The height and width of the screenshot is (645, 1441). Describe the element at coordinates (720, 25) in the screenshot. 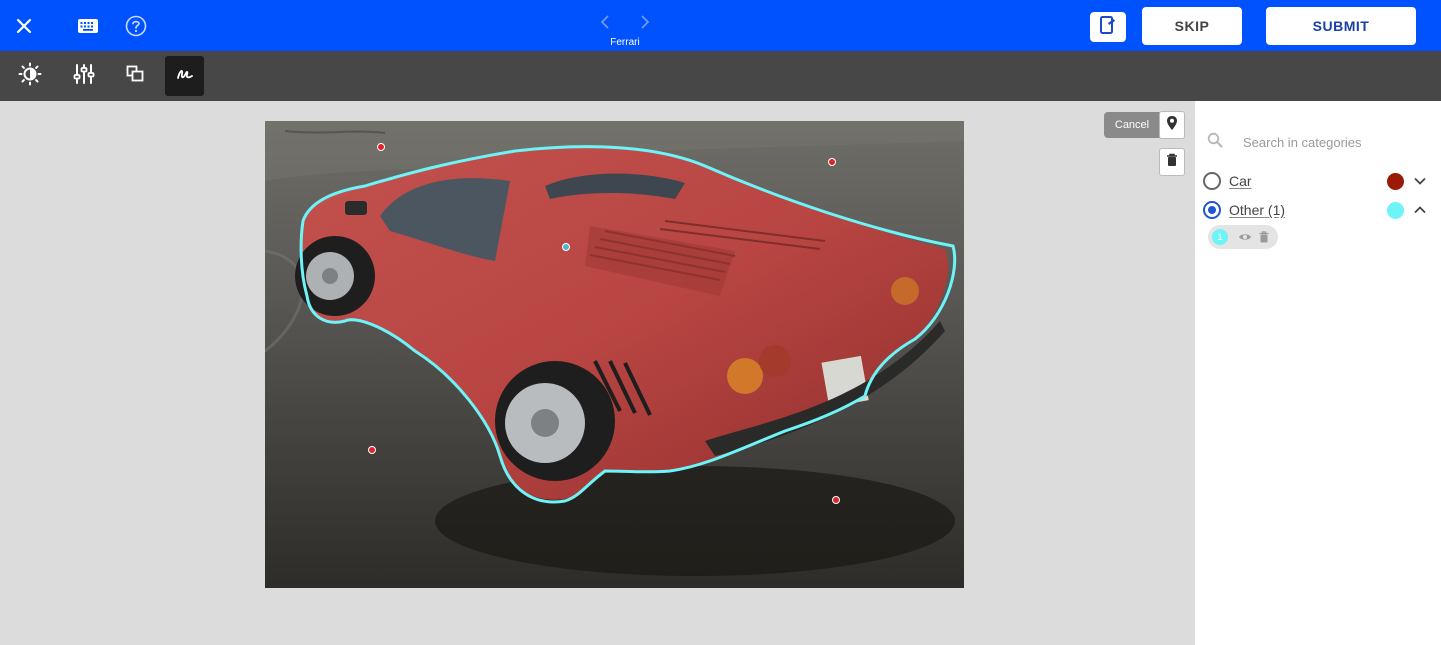

I see `top-bar: Ferrari SKIP SUBMIT` at that location.